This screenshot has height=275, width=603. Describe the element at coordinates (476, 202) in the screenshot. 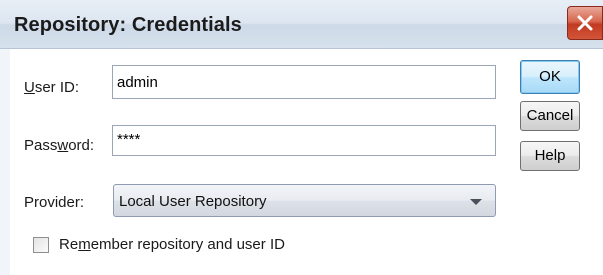

I see `chevron-down-icon` at that location.